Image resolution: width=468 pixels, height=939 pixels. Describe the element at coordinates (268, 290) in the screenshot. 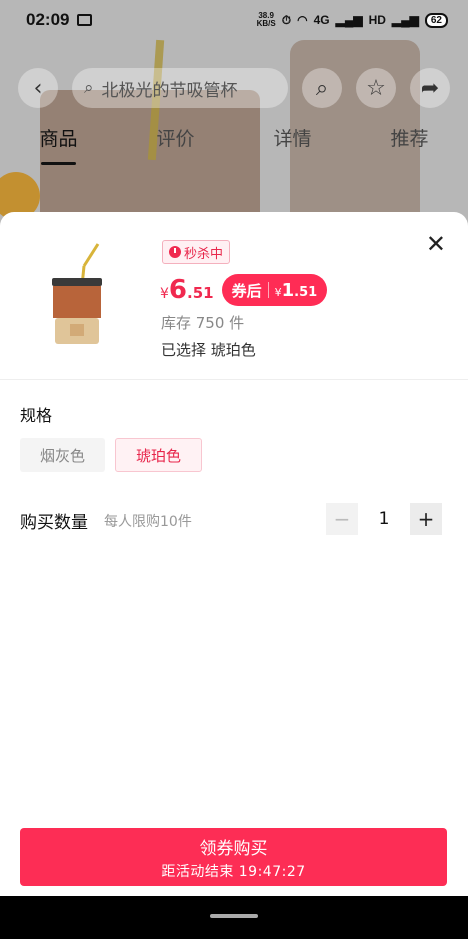

I see `coupon-divider` at that location.